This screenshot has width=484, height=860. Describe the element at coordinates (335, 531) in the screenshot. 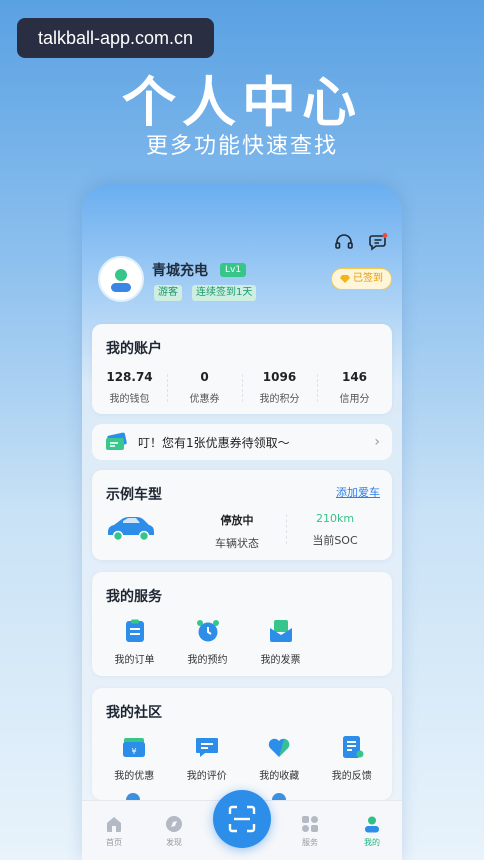

I see `car-soc: 210km 当前SOC` at that location.